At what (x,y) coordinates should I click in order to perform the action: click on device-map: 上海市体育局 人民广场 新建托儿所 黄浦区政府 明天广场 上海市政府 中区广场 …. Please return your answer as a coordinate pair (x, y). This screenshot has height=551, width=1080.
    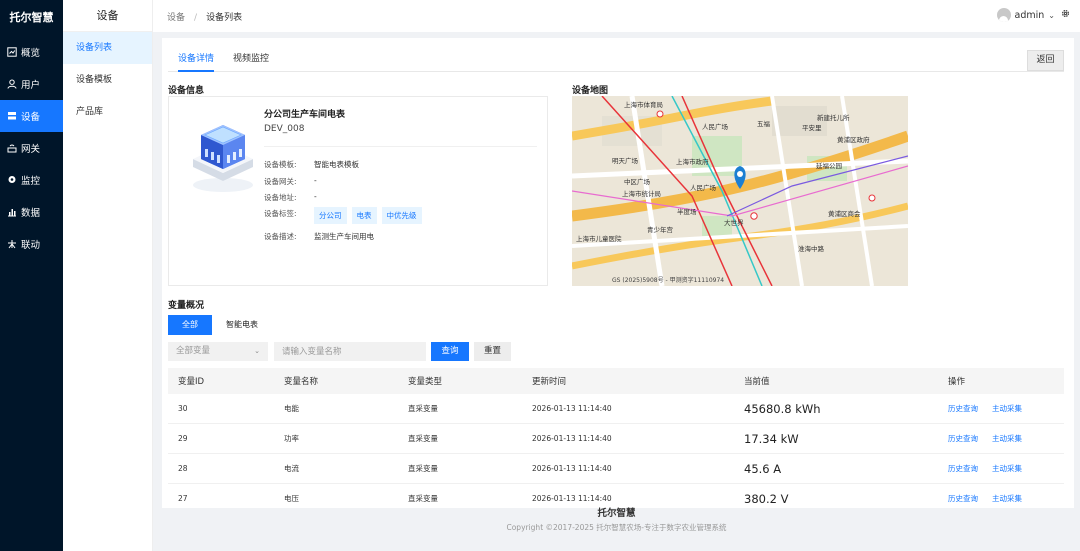
    Looking at the image, I should click on (740, 191).